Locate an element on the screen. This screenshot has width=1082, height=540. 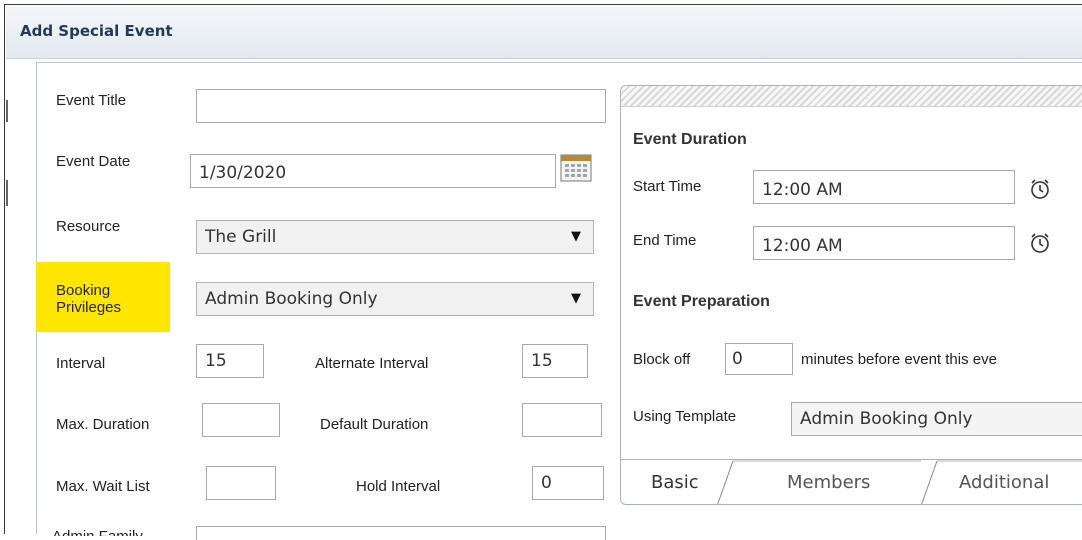
max-duration-input is located at coordinates (241, 420).